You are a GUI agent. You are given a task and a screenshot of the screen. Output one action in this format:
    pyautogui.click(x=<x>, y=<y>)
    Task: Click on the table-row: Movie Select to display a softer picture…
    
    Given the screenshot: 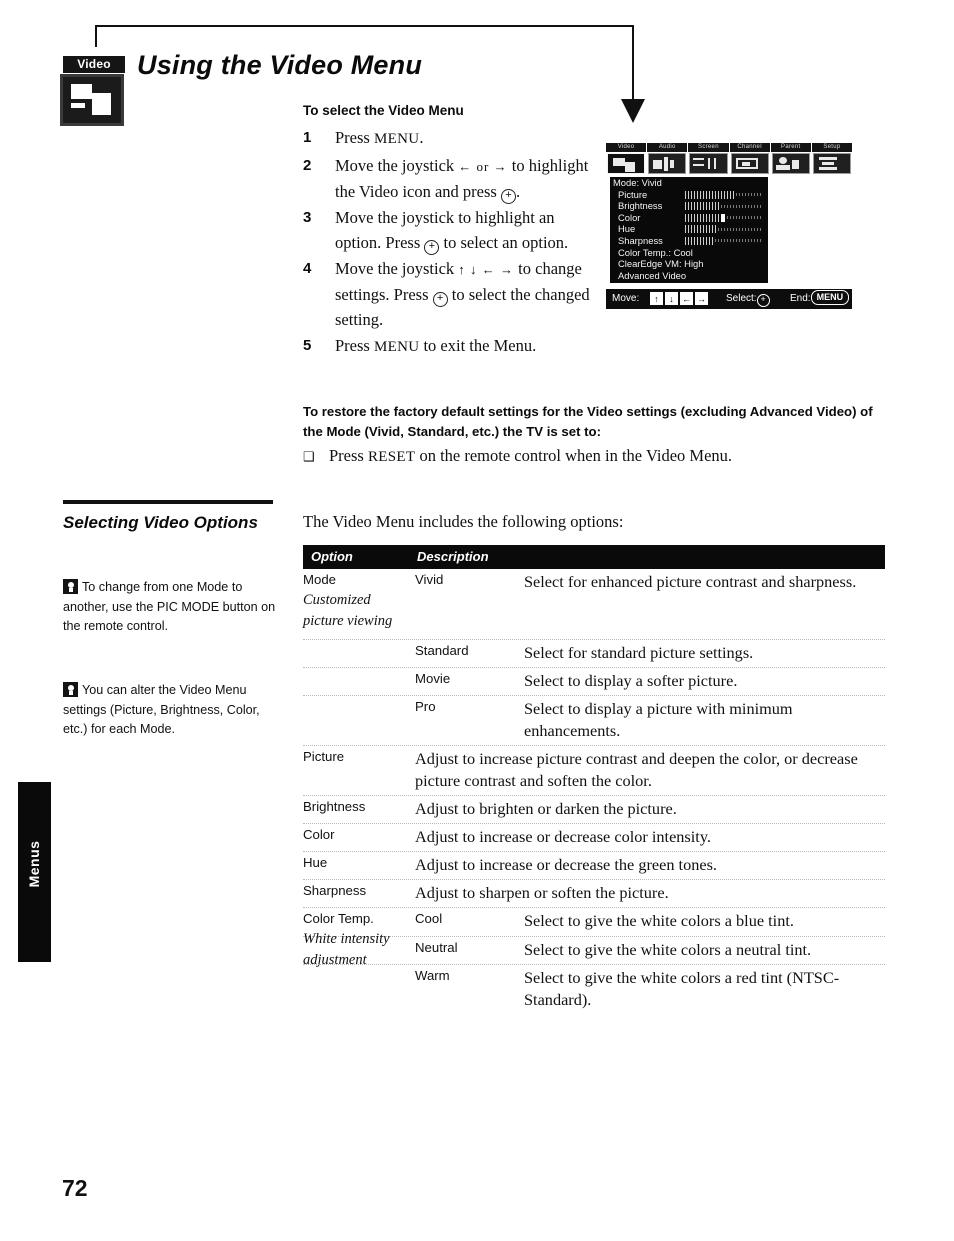 What is the action you would take?
    pyautogui.click(x=594, y=682)
    